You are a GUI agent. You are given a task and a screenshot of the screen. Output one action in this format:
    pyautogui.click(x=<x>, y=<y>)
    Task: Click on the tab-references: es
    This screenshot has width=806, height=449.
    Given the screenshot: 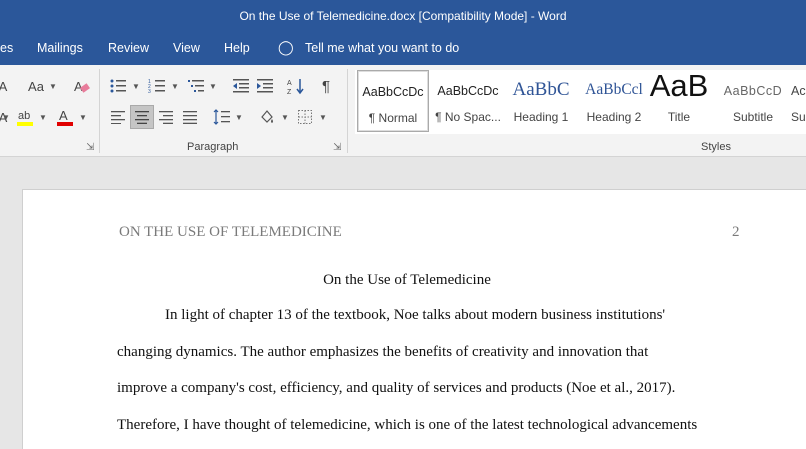 What is the action you would take?
    pyautogui.click(x=6, y=48)
    